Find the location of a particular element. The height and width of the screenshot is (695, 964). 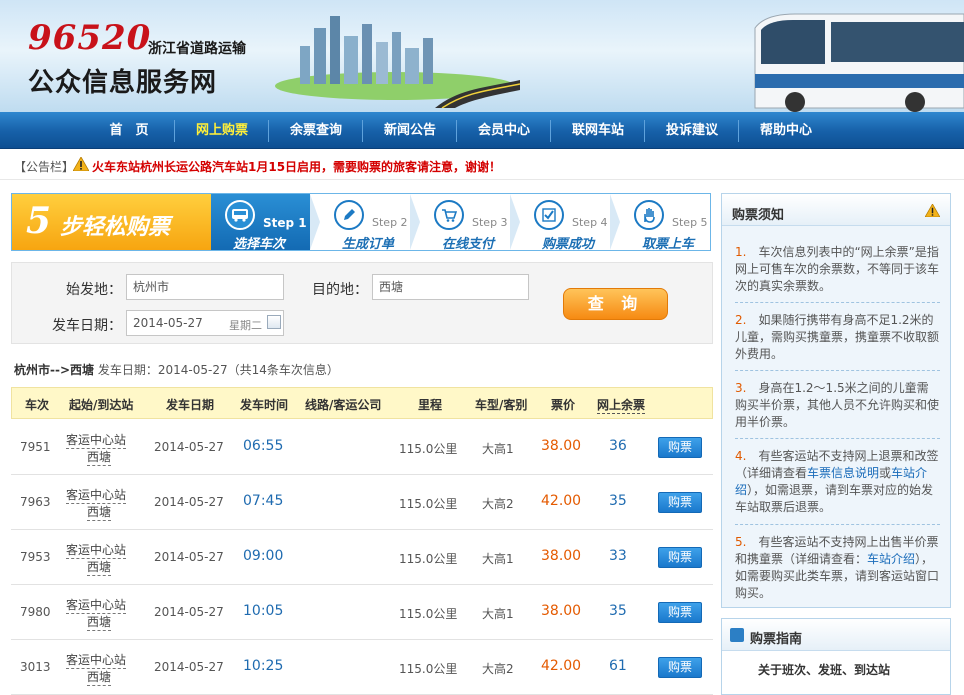

cell-time: 10:05 is located at coordinates (263, 611).